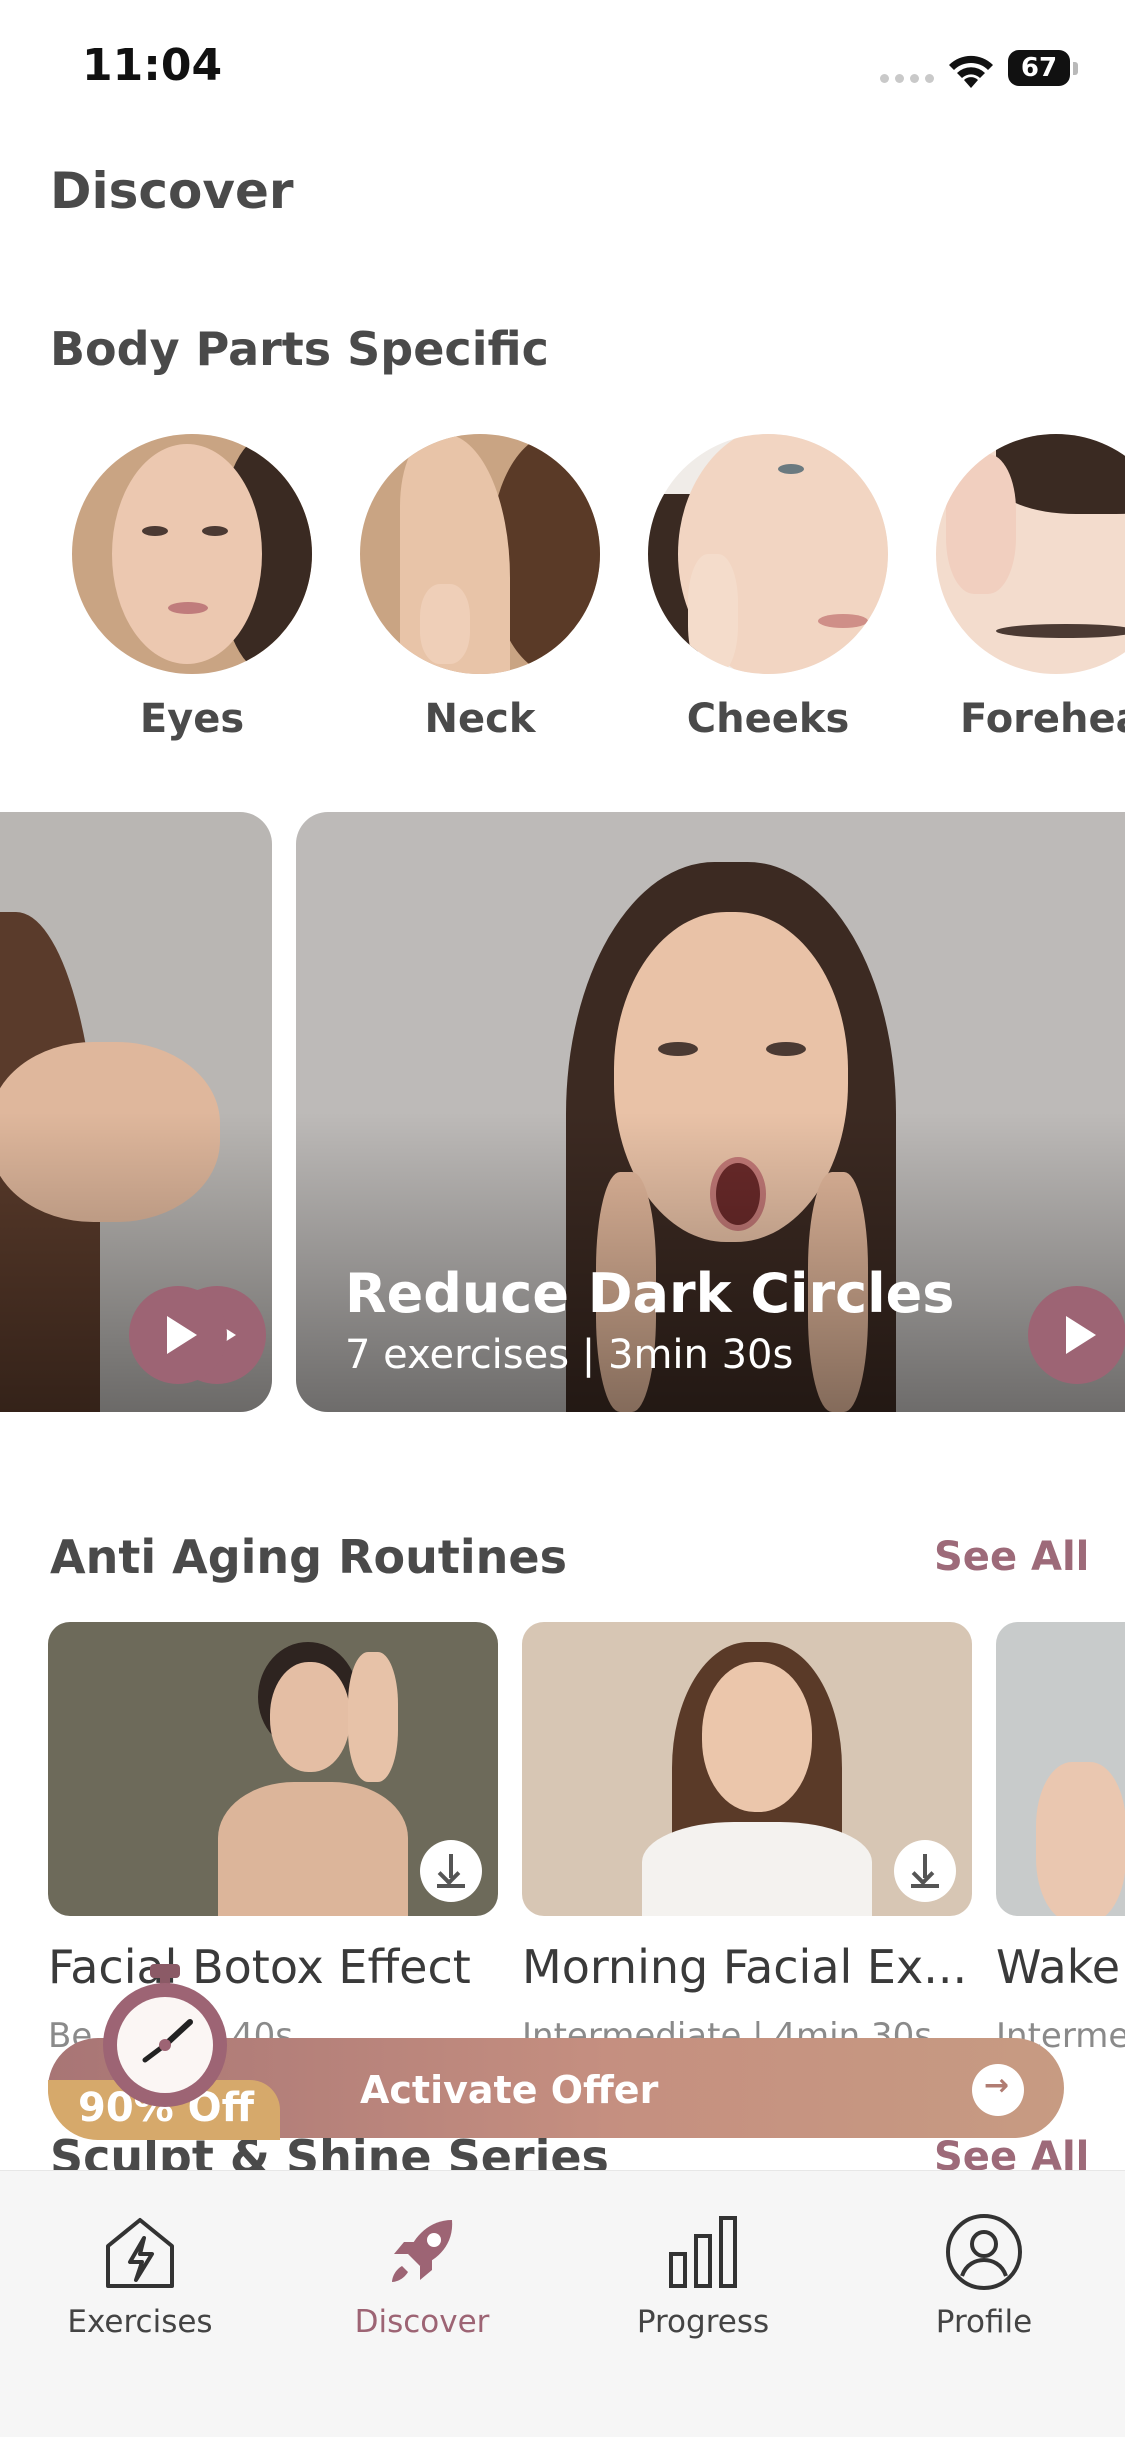 The image size is (1125, 2437). I want to click on eyes-image, so click(192, 554).